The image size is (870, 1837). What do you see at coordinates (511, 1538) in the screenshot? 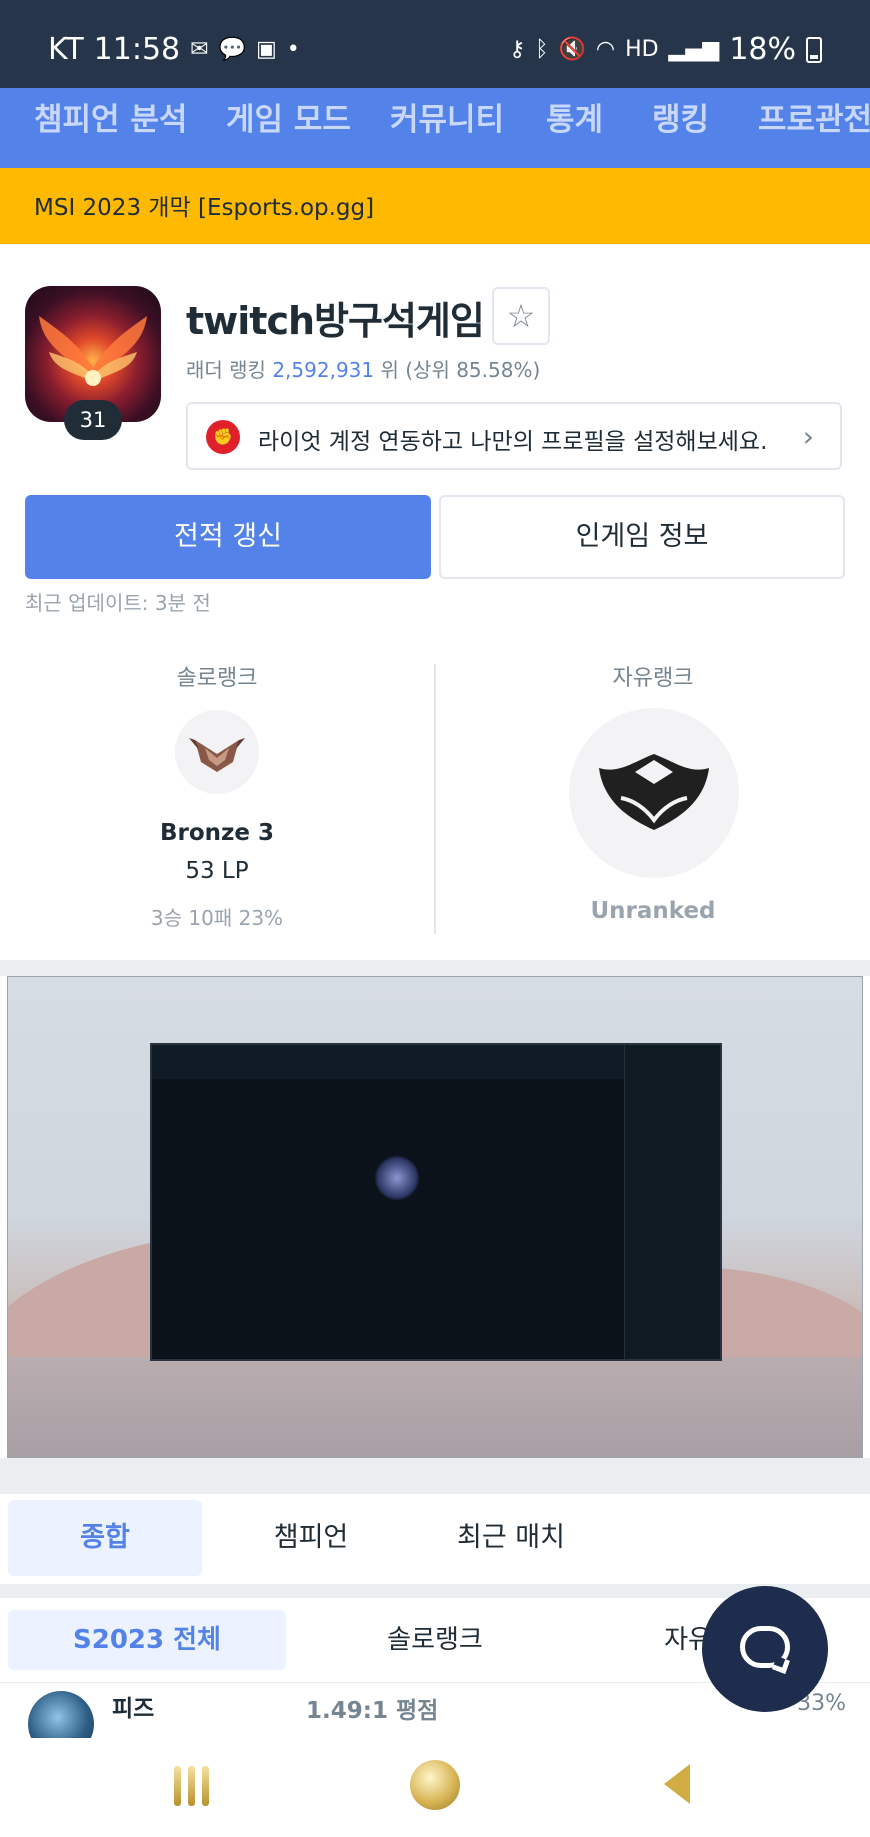
I see `tab-recent-matches: 최근 매치` at bounding box center [511, 1538].